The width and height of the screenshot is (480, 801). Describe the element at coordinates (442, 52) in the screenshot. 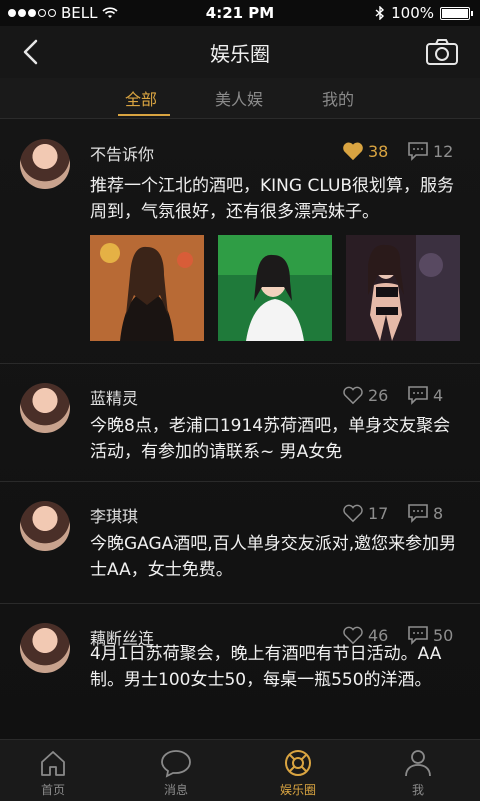

I see `camera-icon` at that location.